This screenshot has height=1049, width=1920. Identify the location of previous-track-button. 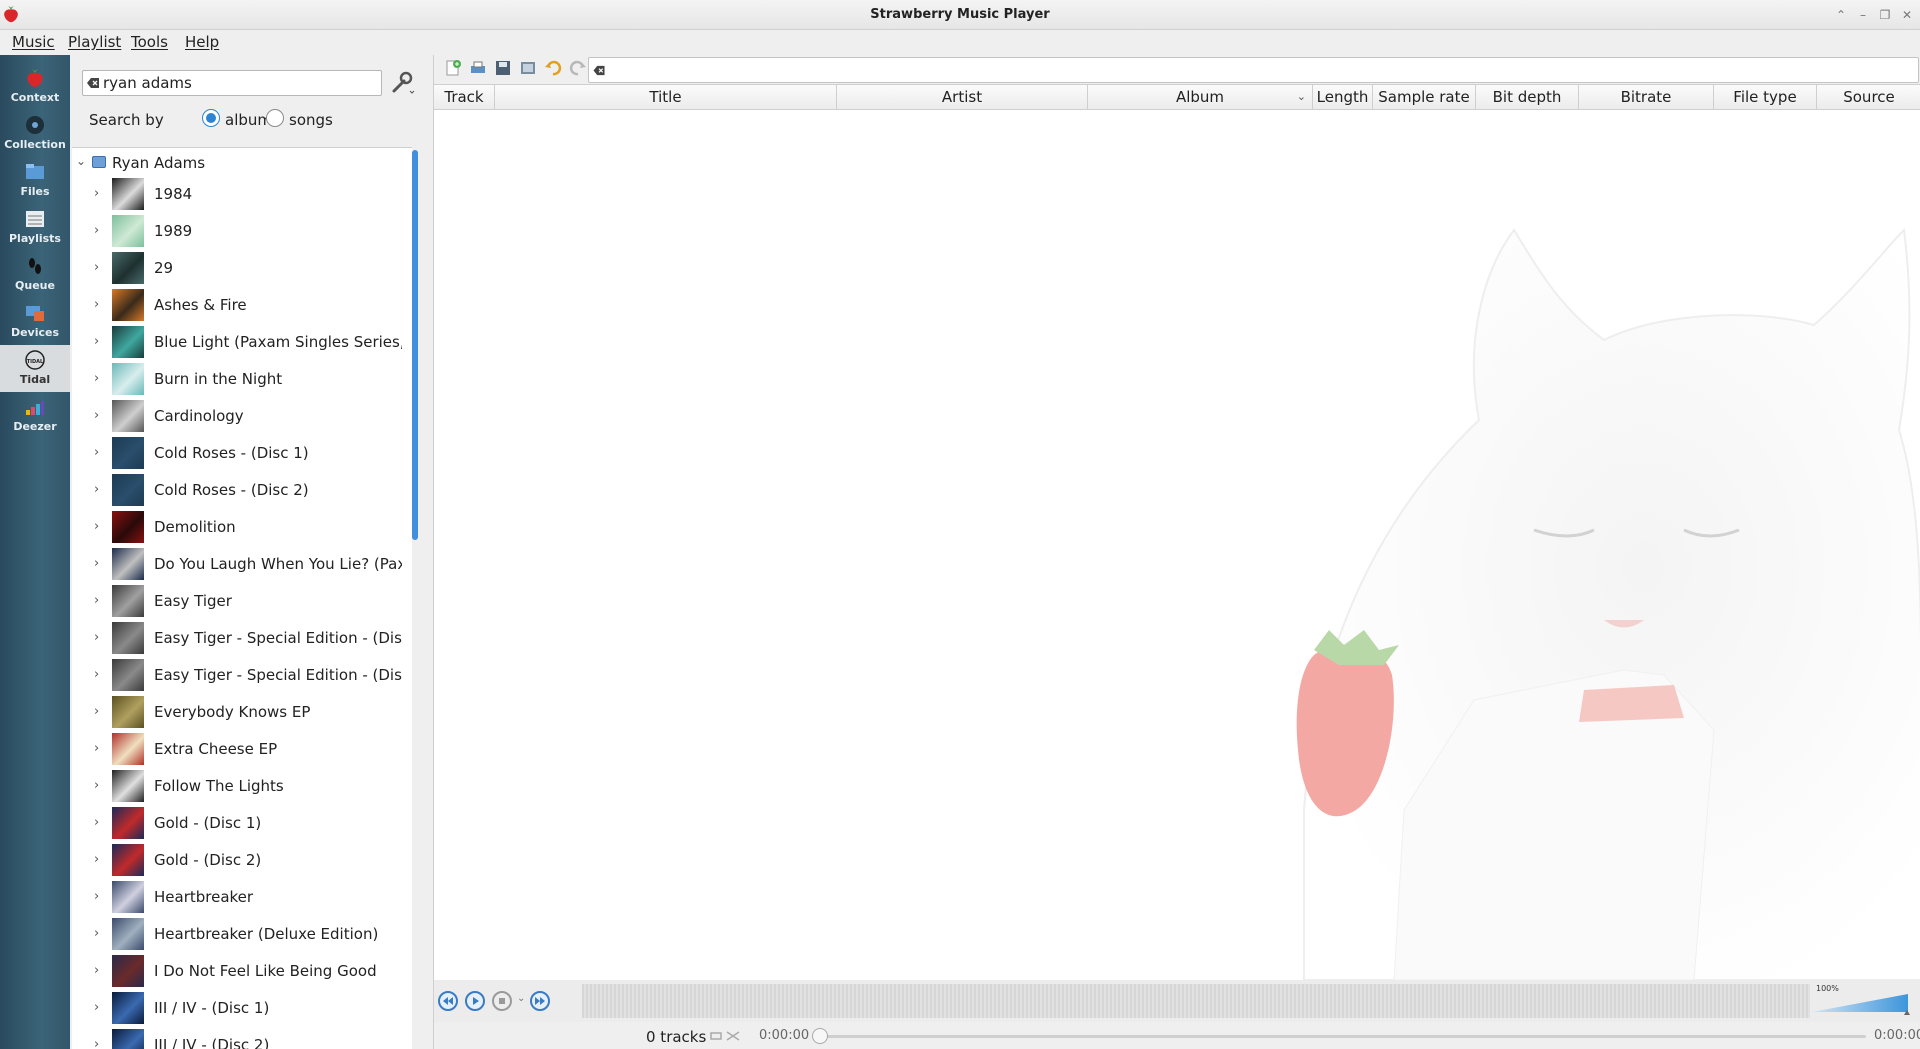
(448, 1001).